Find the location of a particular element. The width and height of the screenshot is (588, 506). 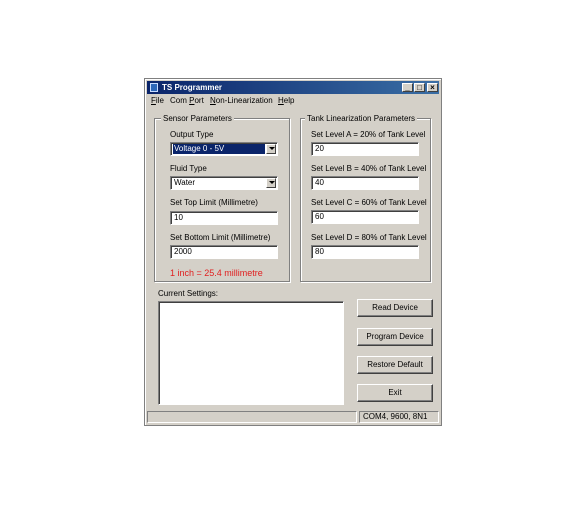

sensor-parameters-legend: Sensor Parameters is located at coordinates (197, 118).